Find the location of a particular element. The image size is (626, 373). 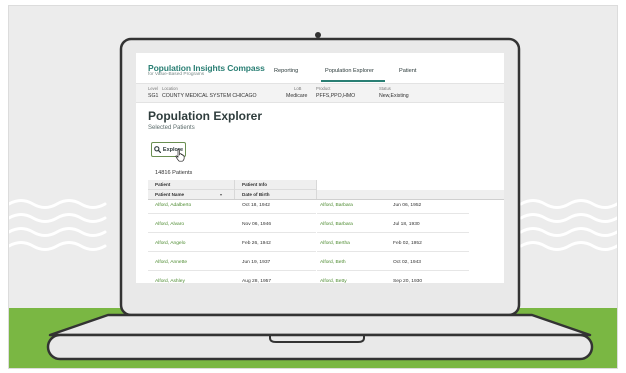

page-title: Population Explorer is located at coordinates (205, 116).